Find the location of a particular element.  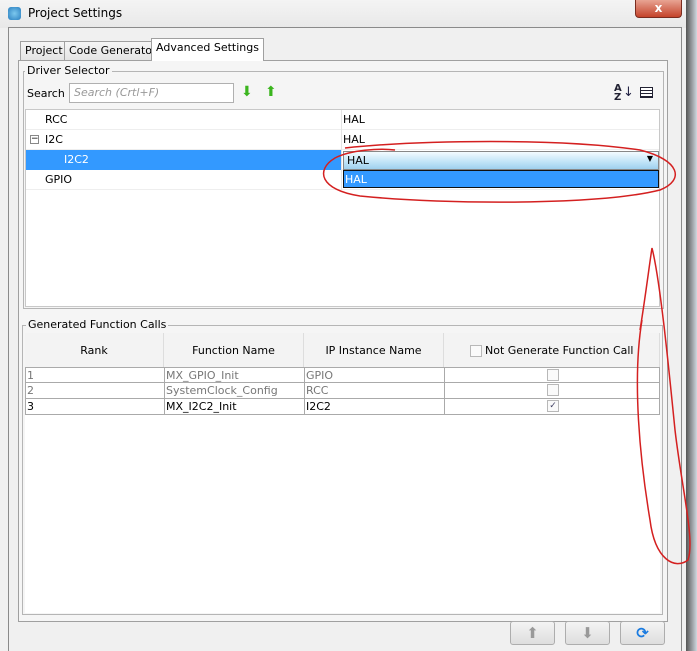

header-rank: Rank is located at coordinates (94, 350).